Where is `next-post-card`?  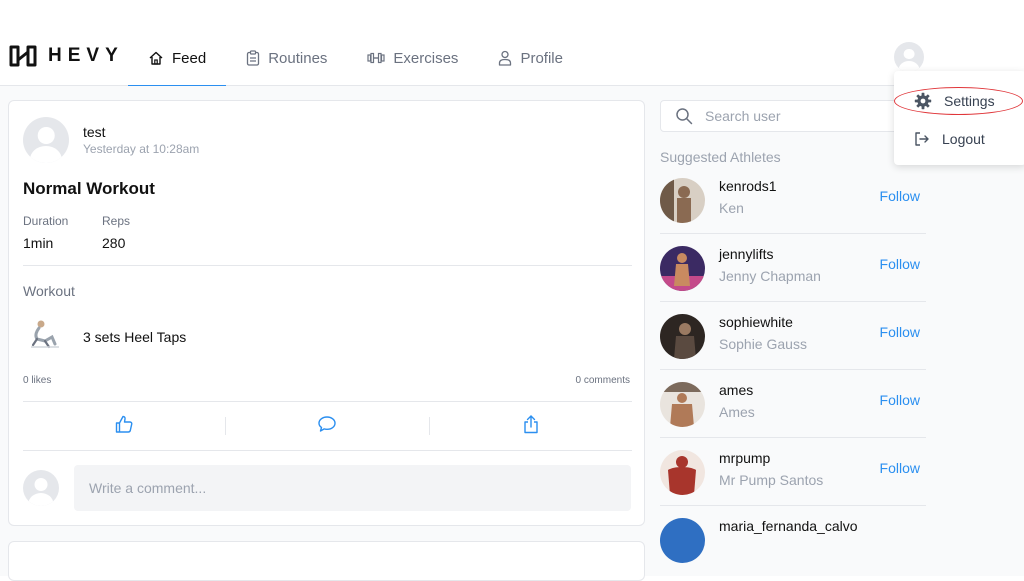 next-post-card is located at coordinates (326, 561).